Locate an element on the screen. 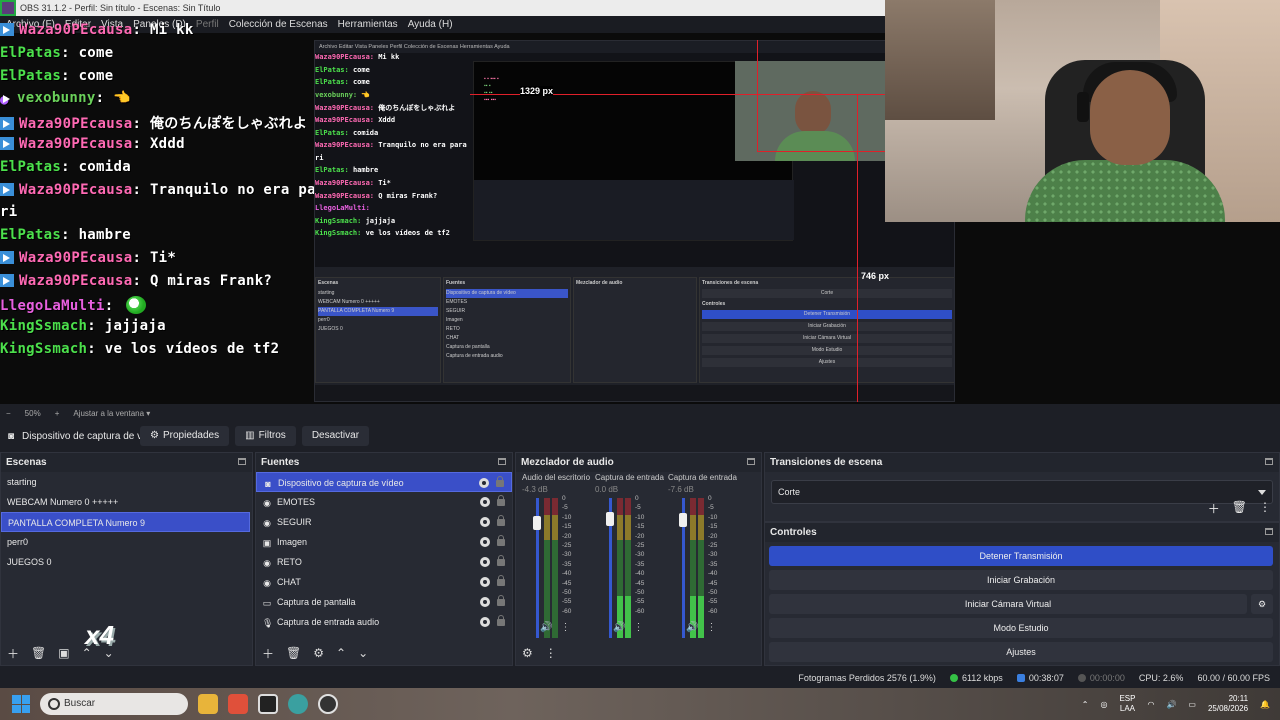  menu-tools: Herramientas is located at coordinates (368, 24).